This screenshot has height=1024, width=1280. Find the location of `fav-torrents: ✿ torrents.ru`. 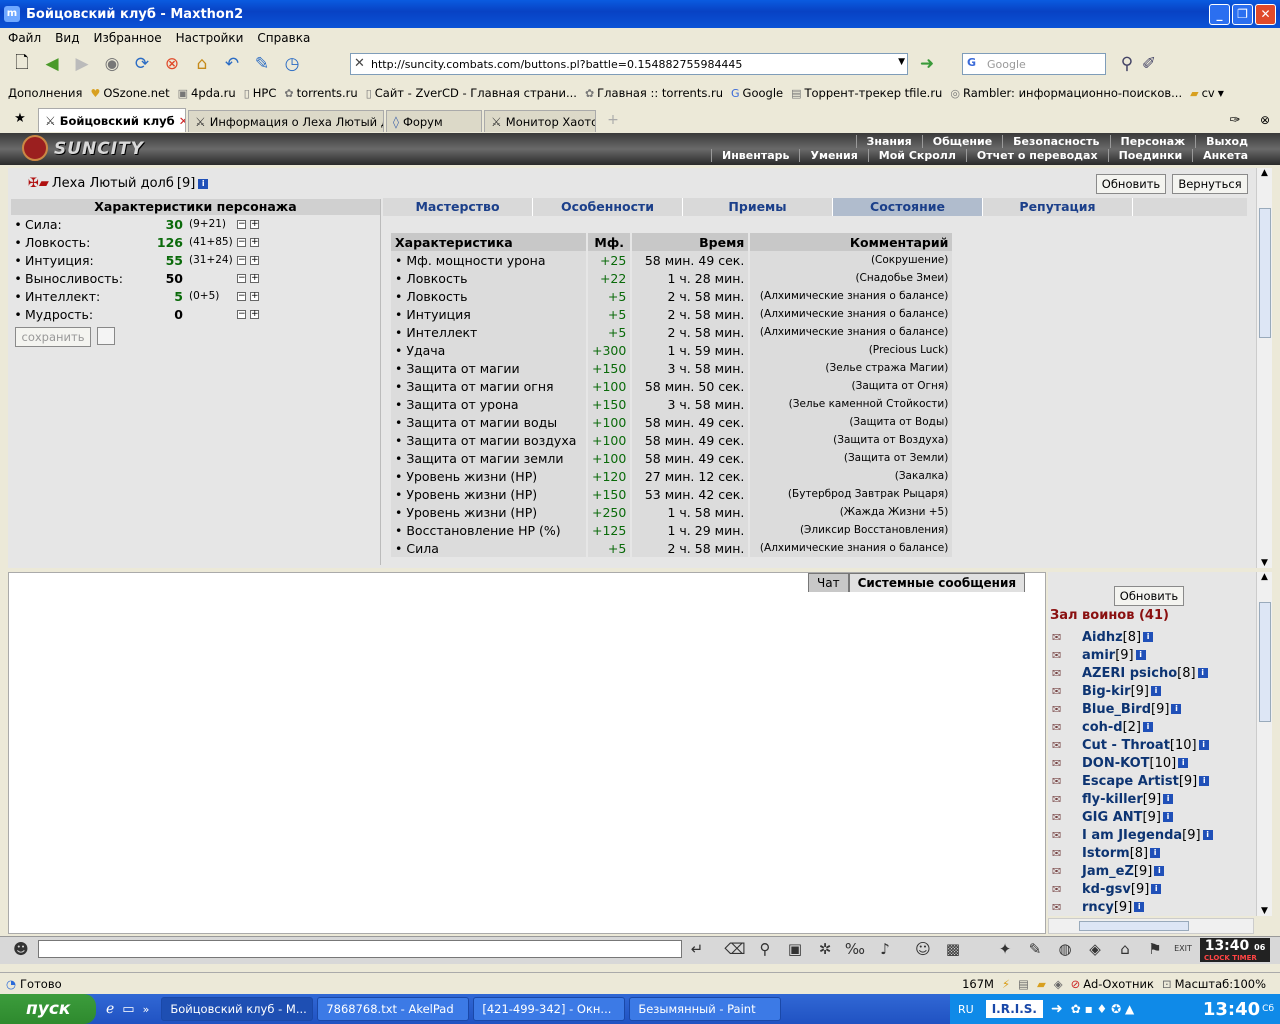

fav-torrents: ✿ torrents.ru is located at coordinates (320, 93).